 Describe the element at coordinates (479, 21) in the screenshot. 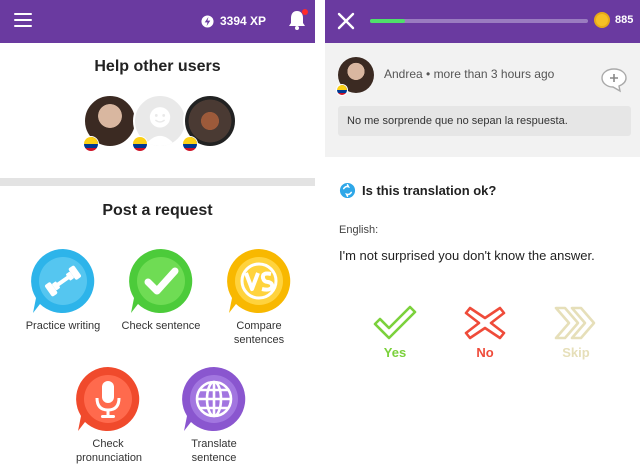

I see `progress-bar` at that location.